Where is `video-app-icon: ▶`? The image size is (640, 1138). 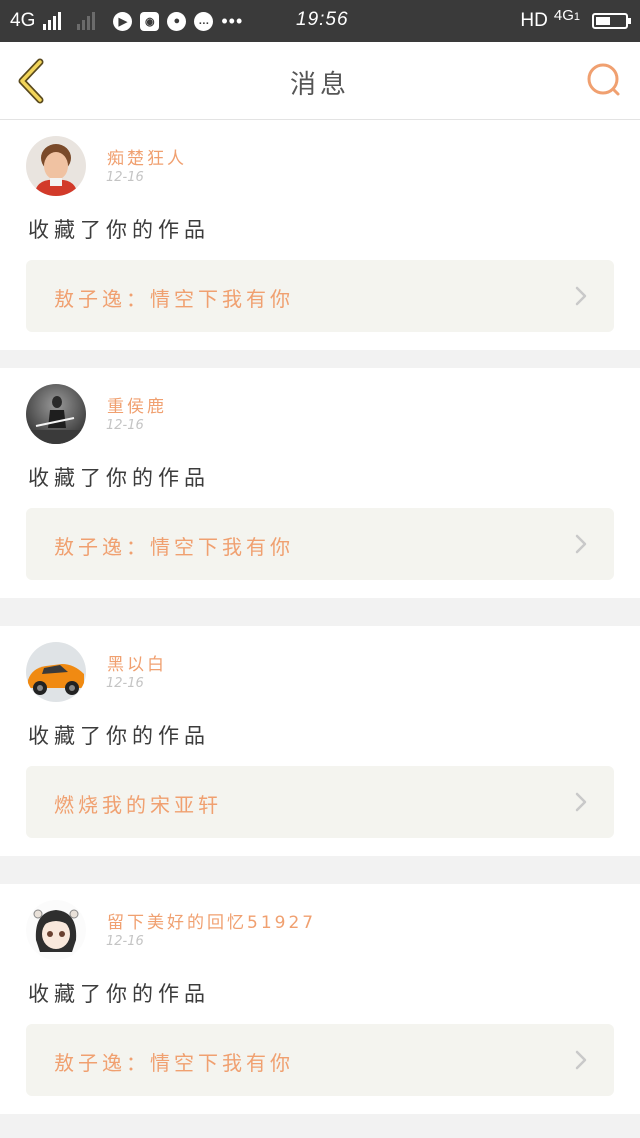 video-app-icon: ▶ is located at coordinates (123, 21).